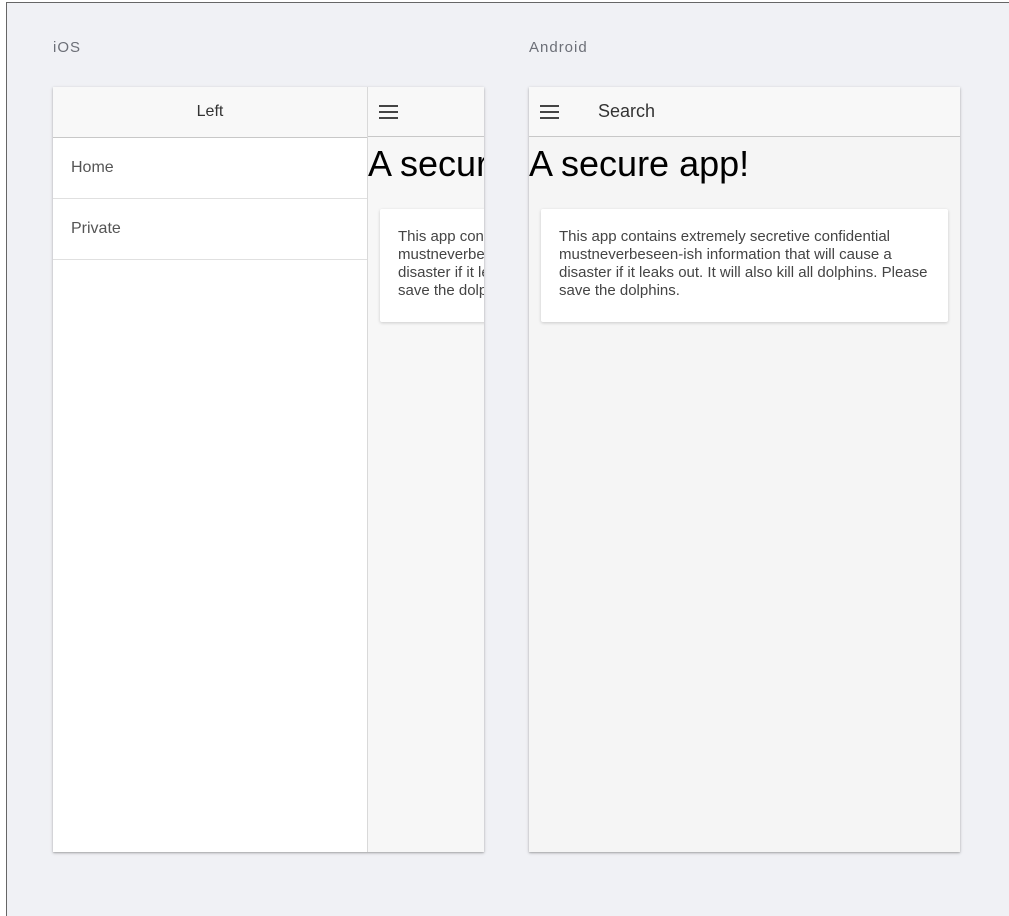 This screenshot has height=916, width=1009. Describe the element at coordinates (67, 47) in the screenshot. I see `ios-platform-label: iOS` at that location.